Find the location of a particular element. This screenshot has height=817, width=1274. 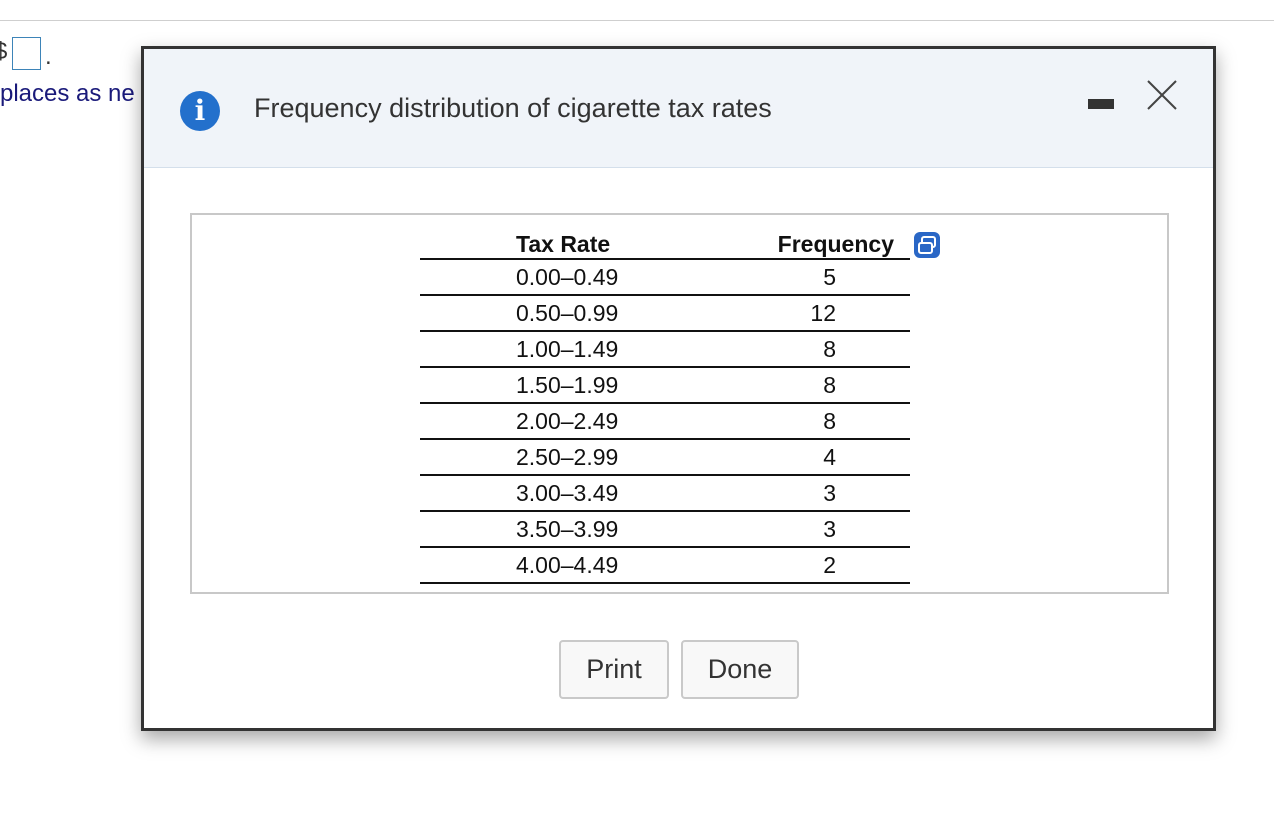

table-row: 3.00–3.49 3 is located at coordinates (665, 493).